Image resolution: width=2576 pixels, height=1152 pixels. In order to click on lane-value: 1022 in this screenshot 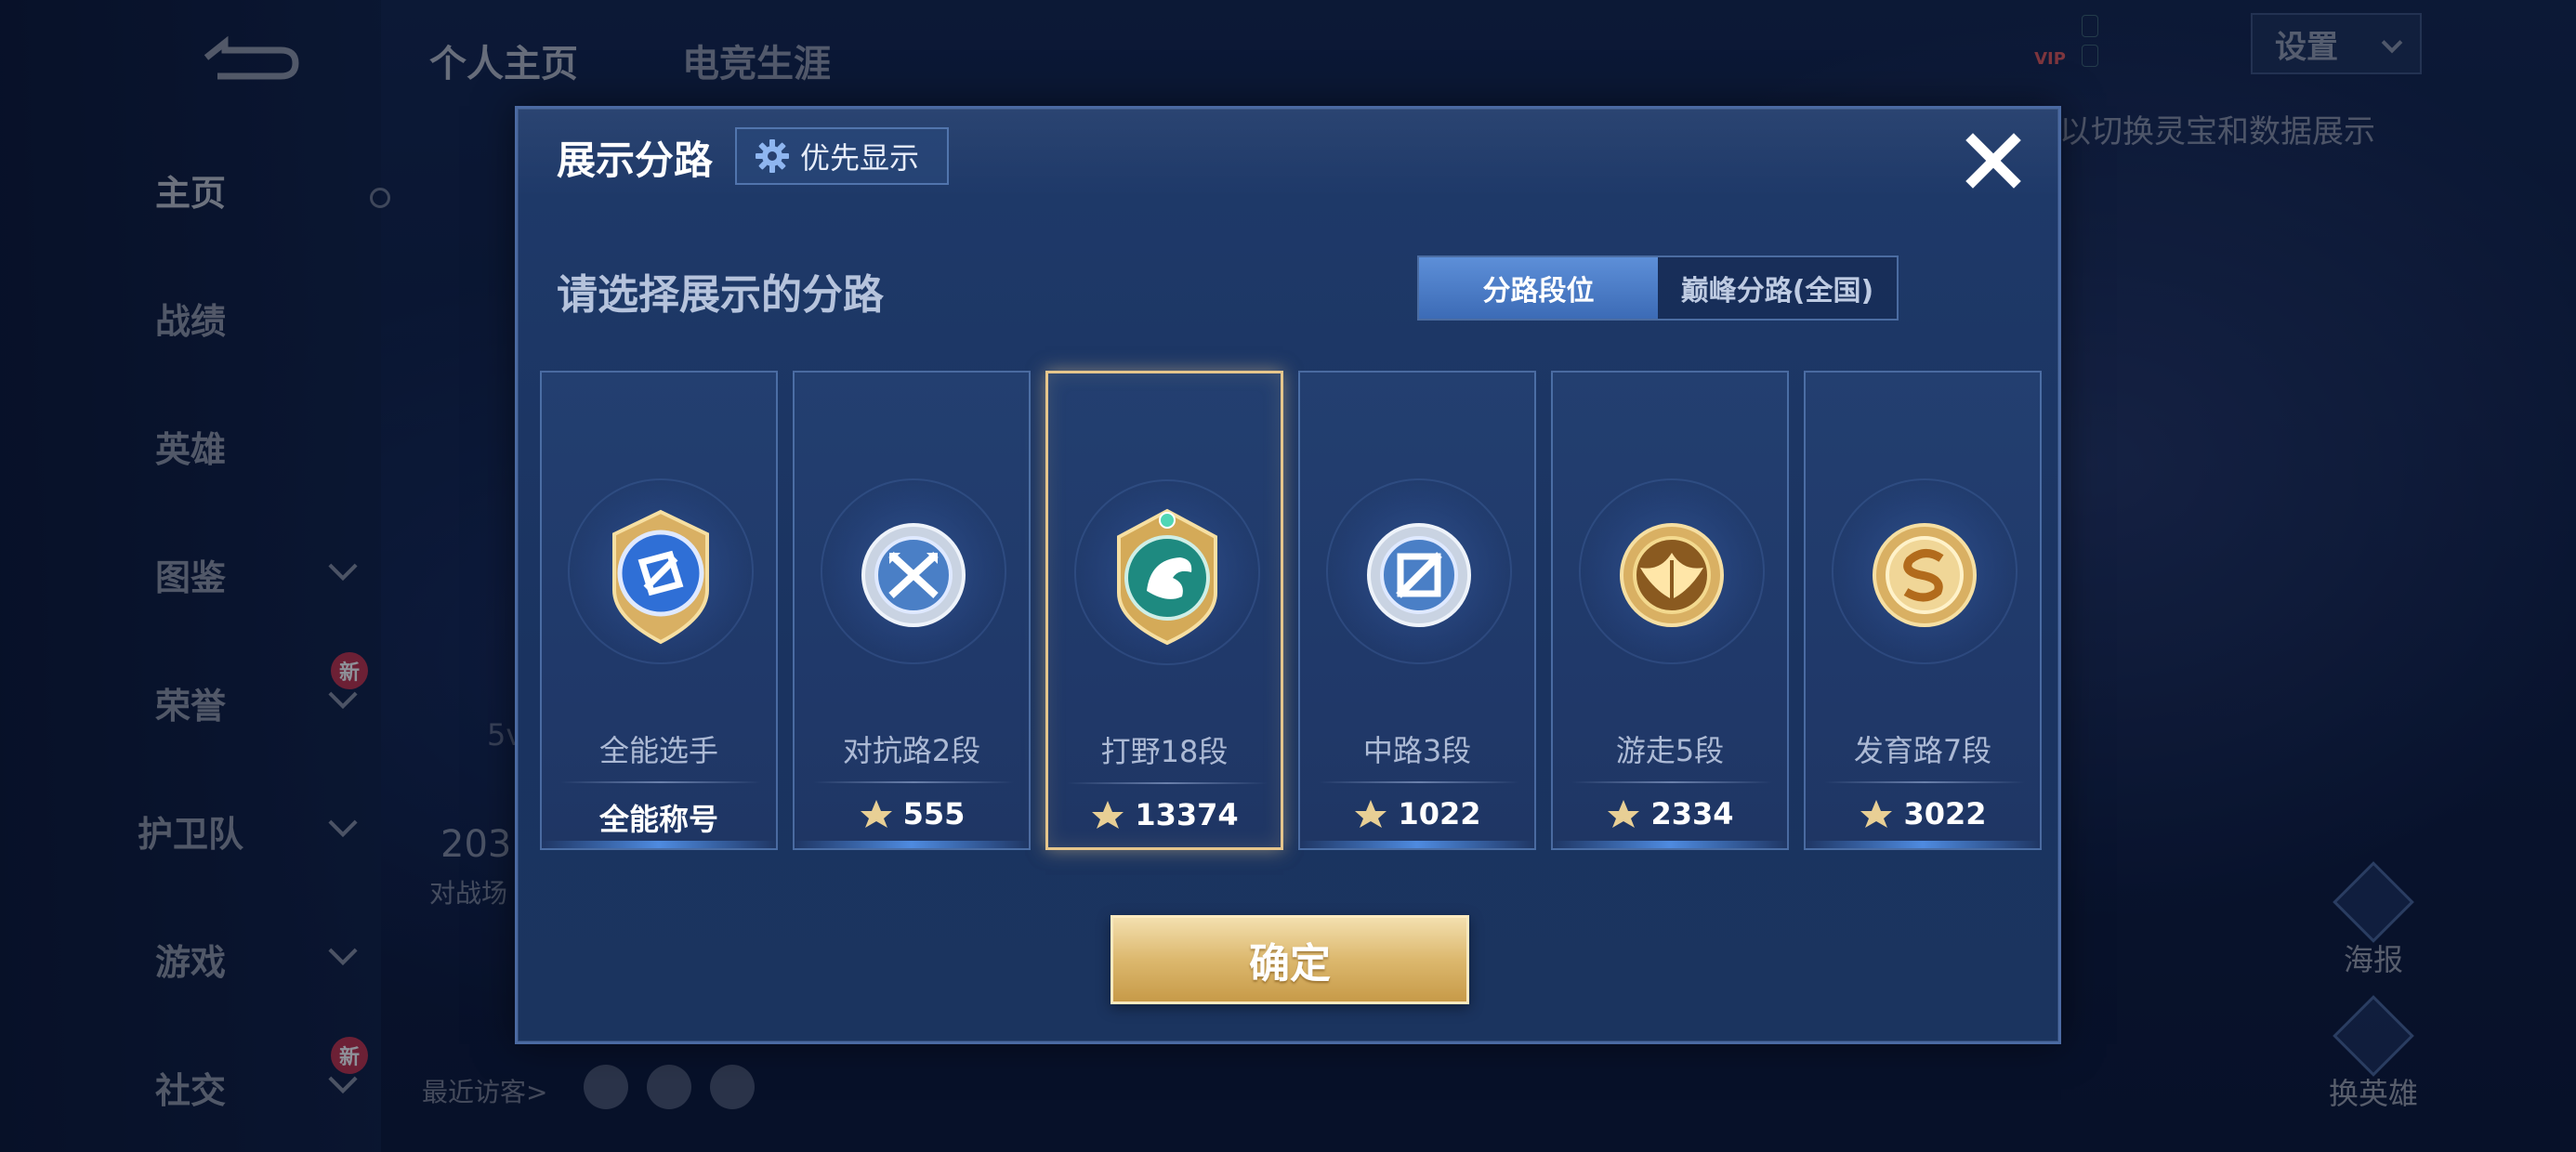, I will do `click(1439, 813)`.